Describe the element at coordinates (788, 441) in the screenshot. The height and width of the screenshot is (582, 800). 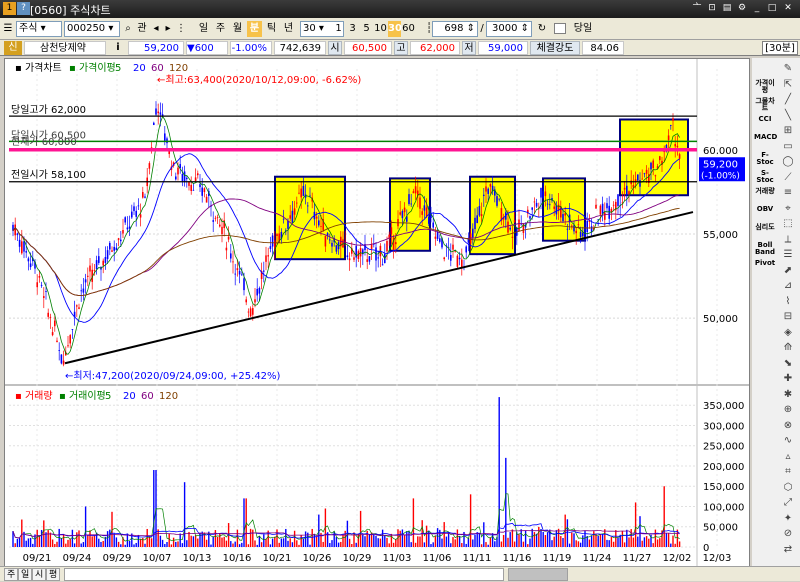
I see `draw-tool-icon: ∿` at that location.